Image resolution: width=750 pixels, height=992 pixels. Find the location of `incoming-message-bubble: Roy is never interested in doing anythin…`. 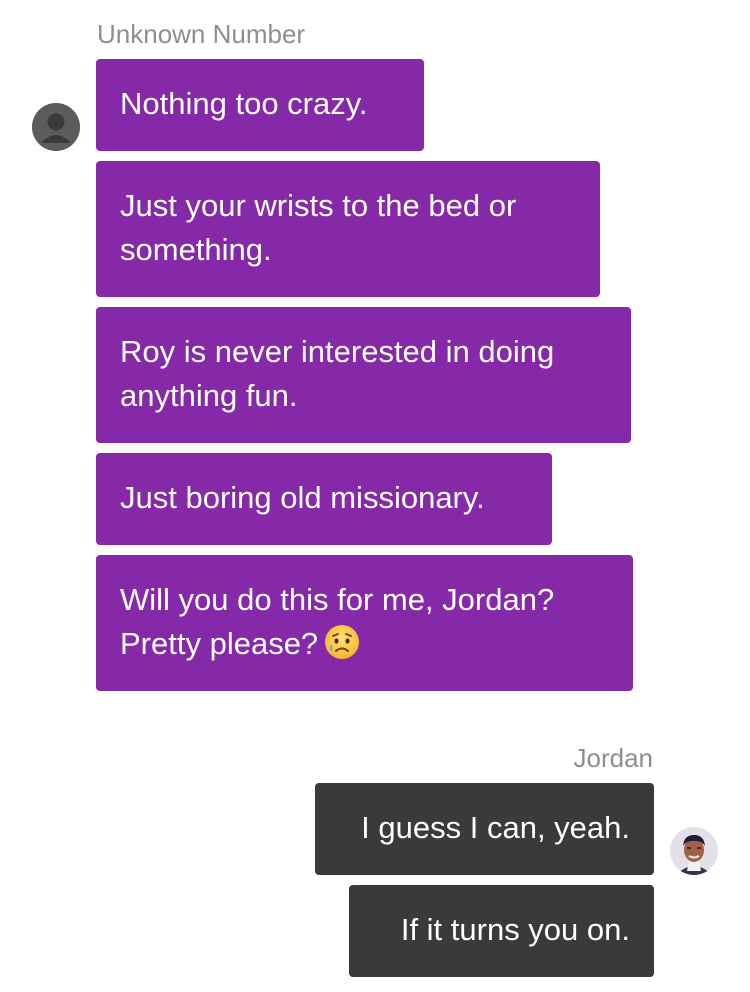

incoming-message-bubble: Roy is never interested in doing anythin… is located at coordinates (363, 375).